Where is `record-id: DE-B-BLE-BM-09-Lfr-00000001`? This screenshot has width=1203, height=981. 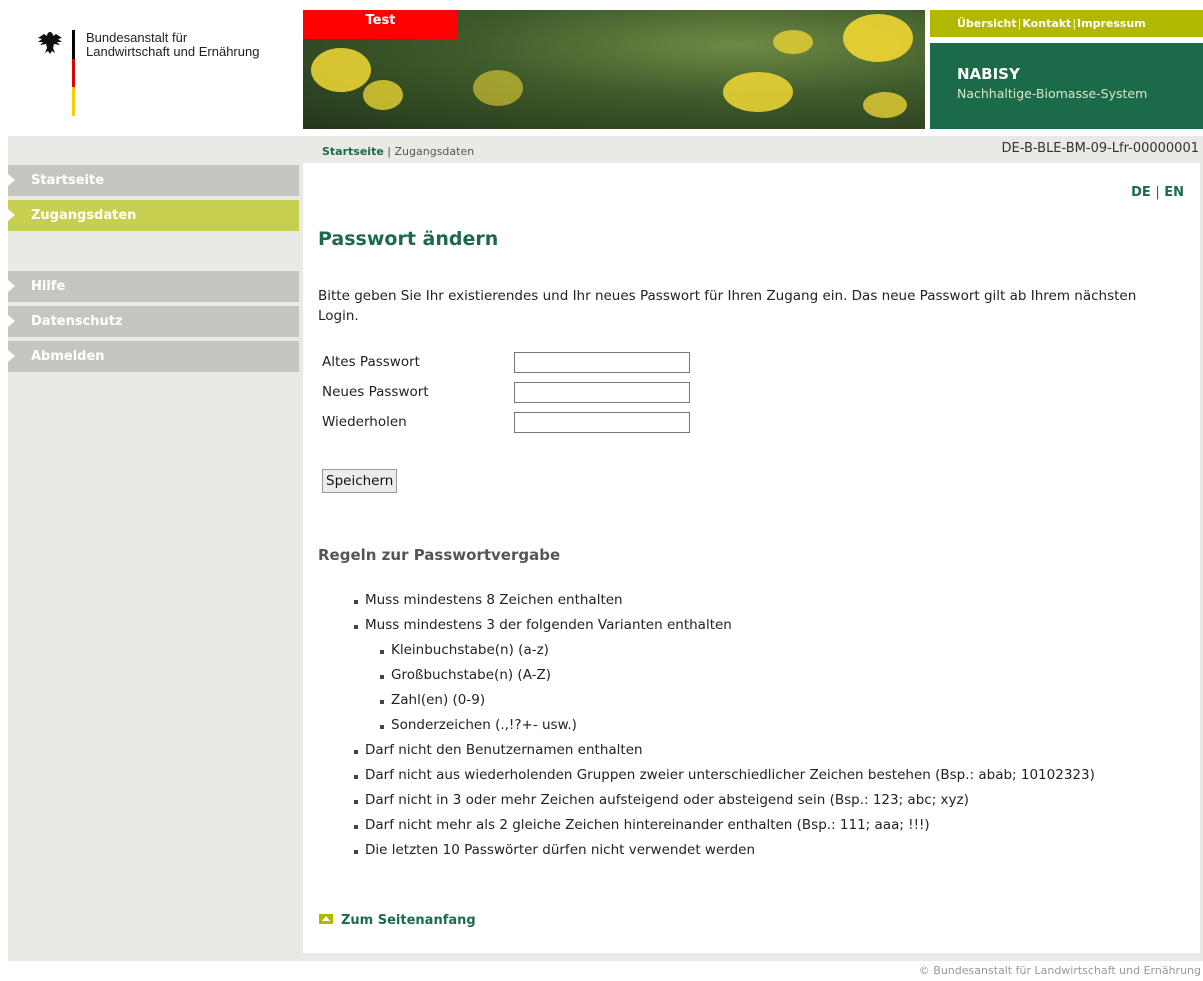
record-id: DE-B-BLE-BM-09-Lfr-00000001 is located at coordinates (1100, 148).